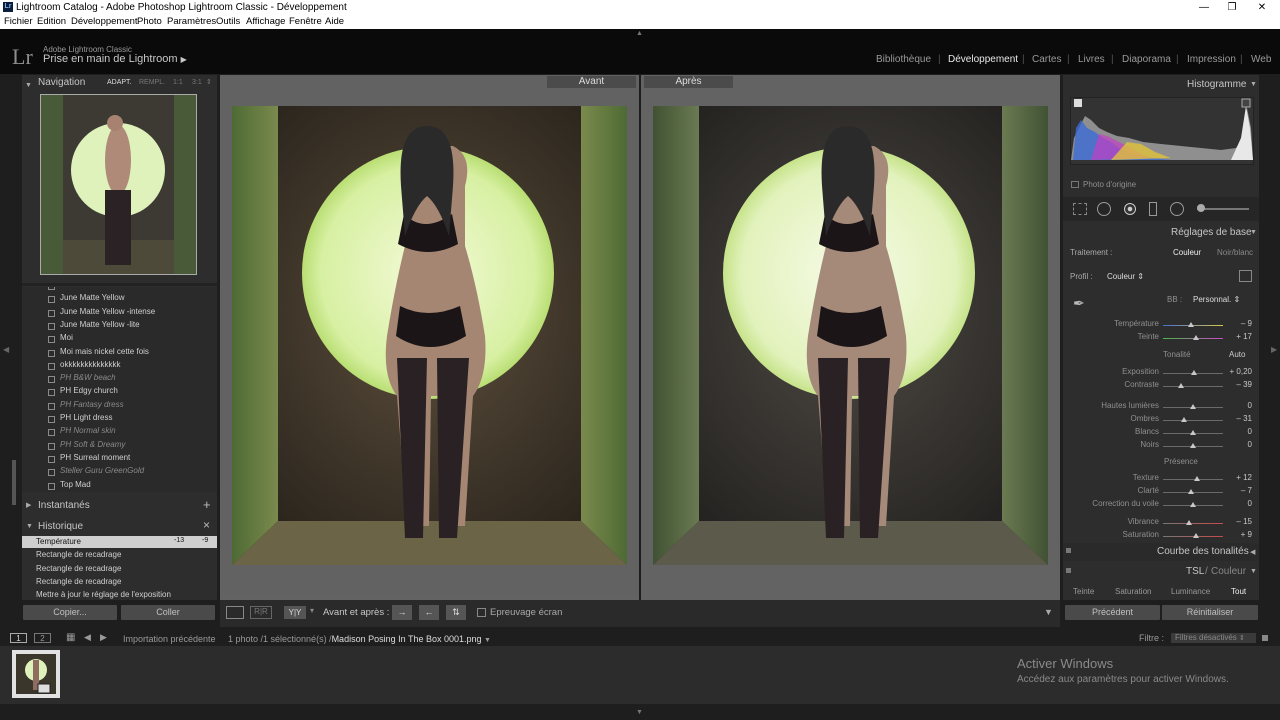 This screenshot has height=720, width=1280. I want to click on softproof-checkbox, so click(481, 612).